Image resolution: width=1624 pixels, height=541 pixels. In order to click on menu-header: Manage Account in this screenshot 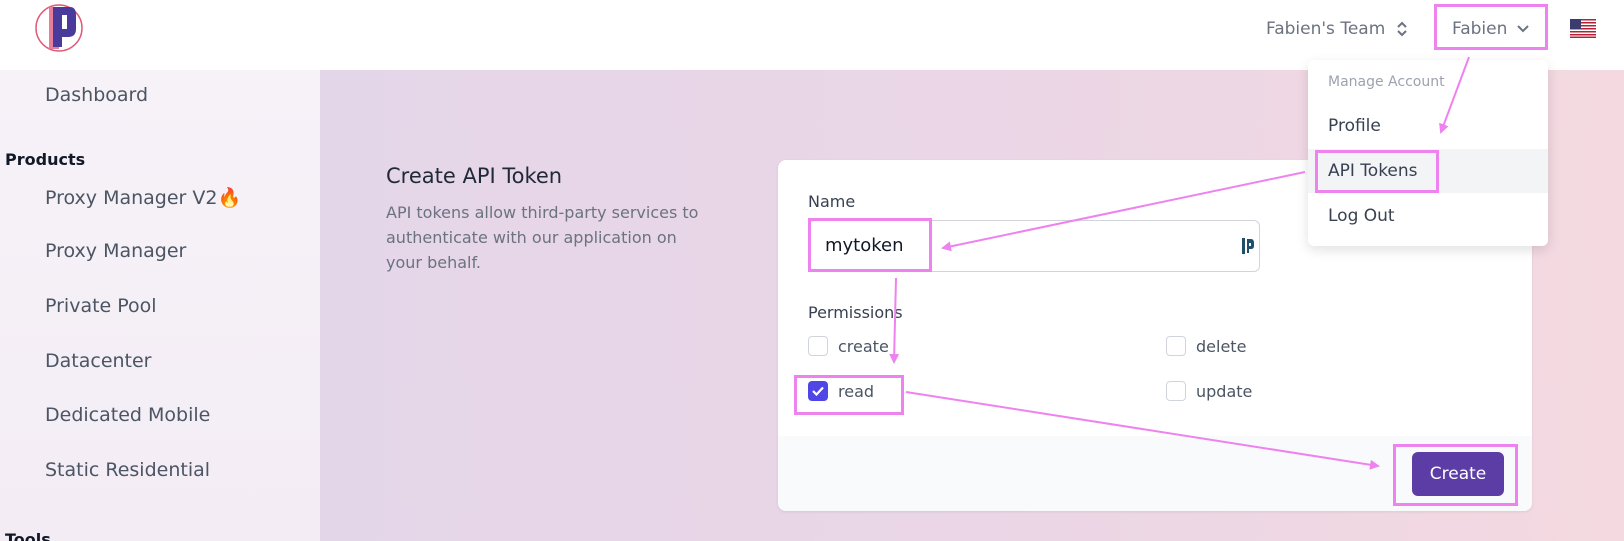, I will do `click(1386, 82)`.